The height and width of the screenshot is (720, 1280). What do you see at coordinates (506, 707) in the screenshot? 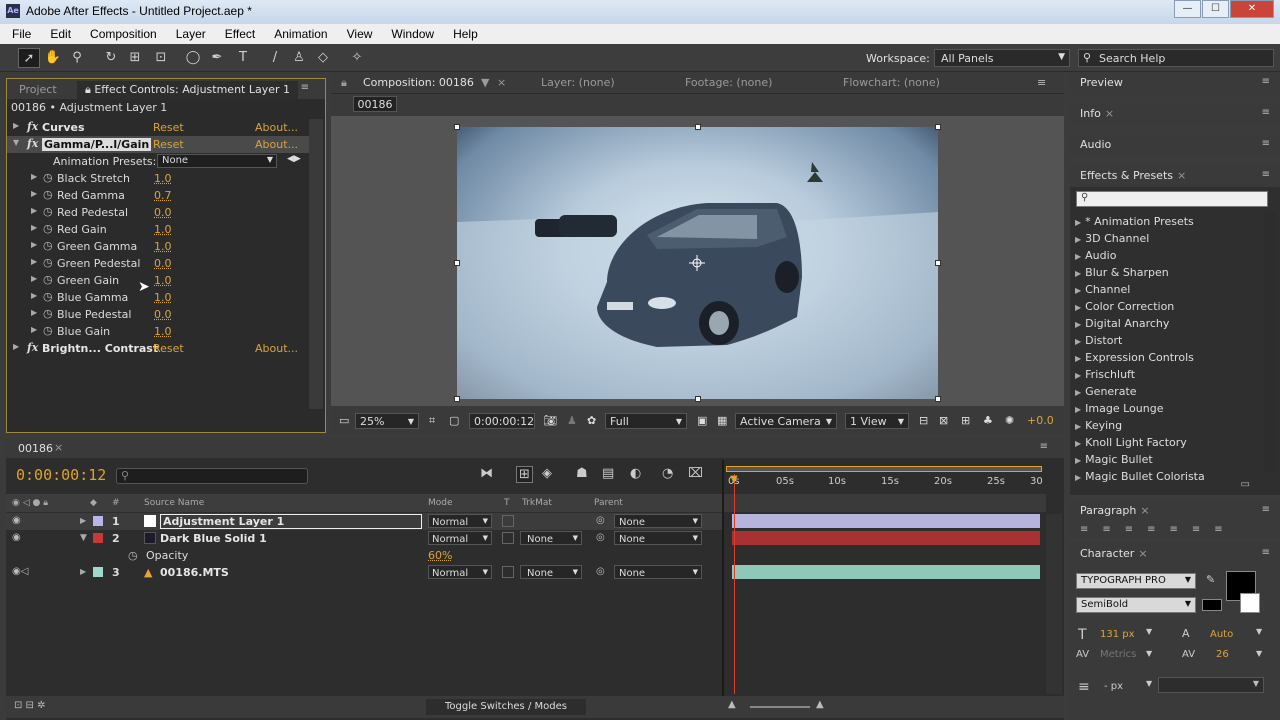
I see `toggle-switches-modes-button: Toggle Switches / Modes` at bounding box center [506, 707].